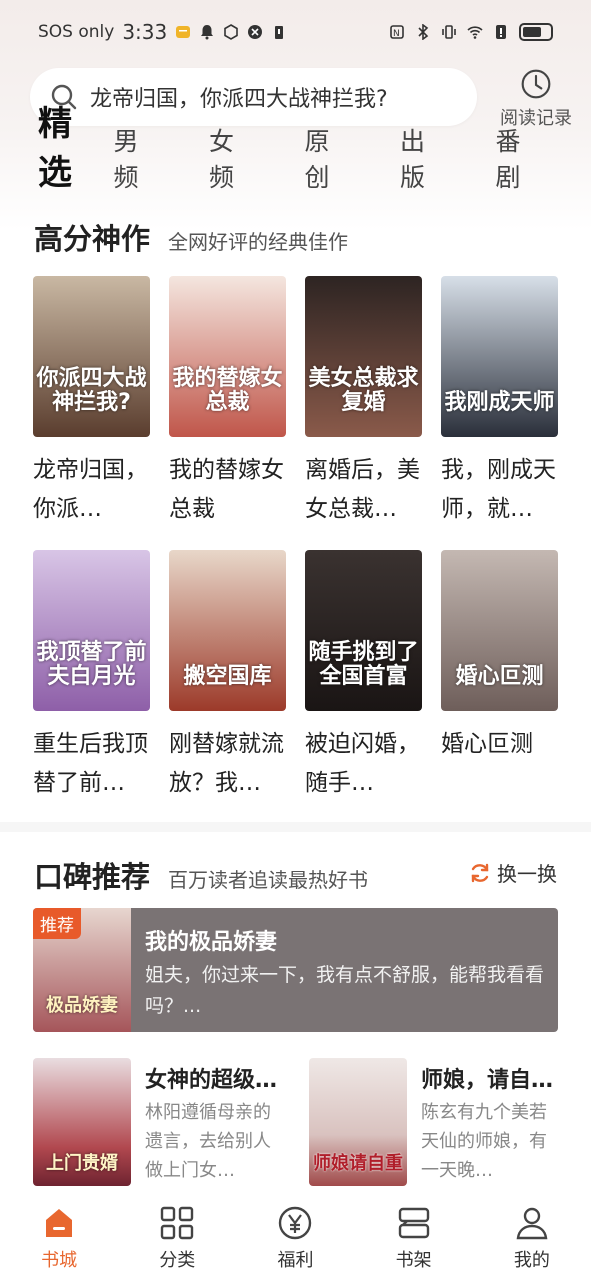  What do you see at coordinates (413, 1223) in the screenshot?
I see `bookshelf-icon` at bounding box center [413, 1223].